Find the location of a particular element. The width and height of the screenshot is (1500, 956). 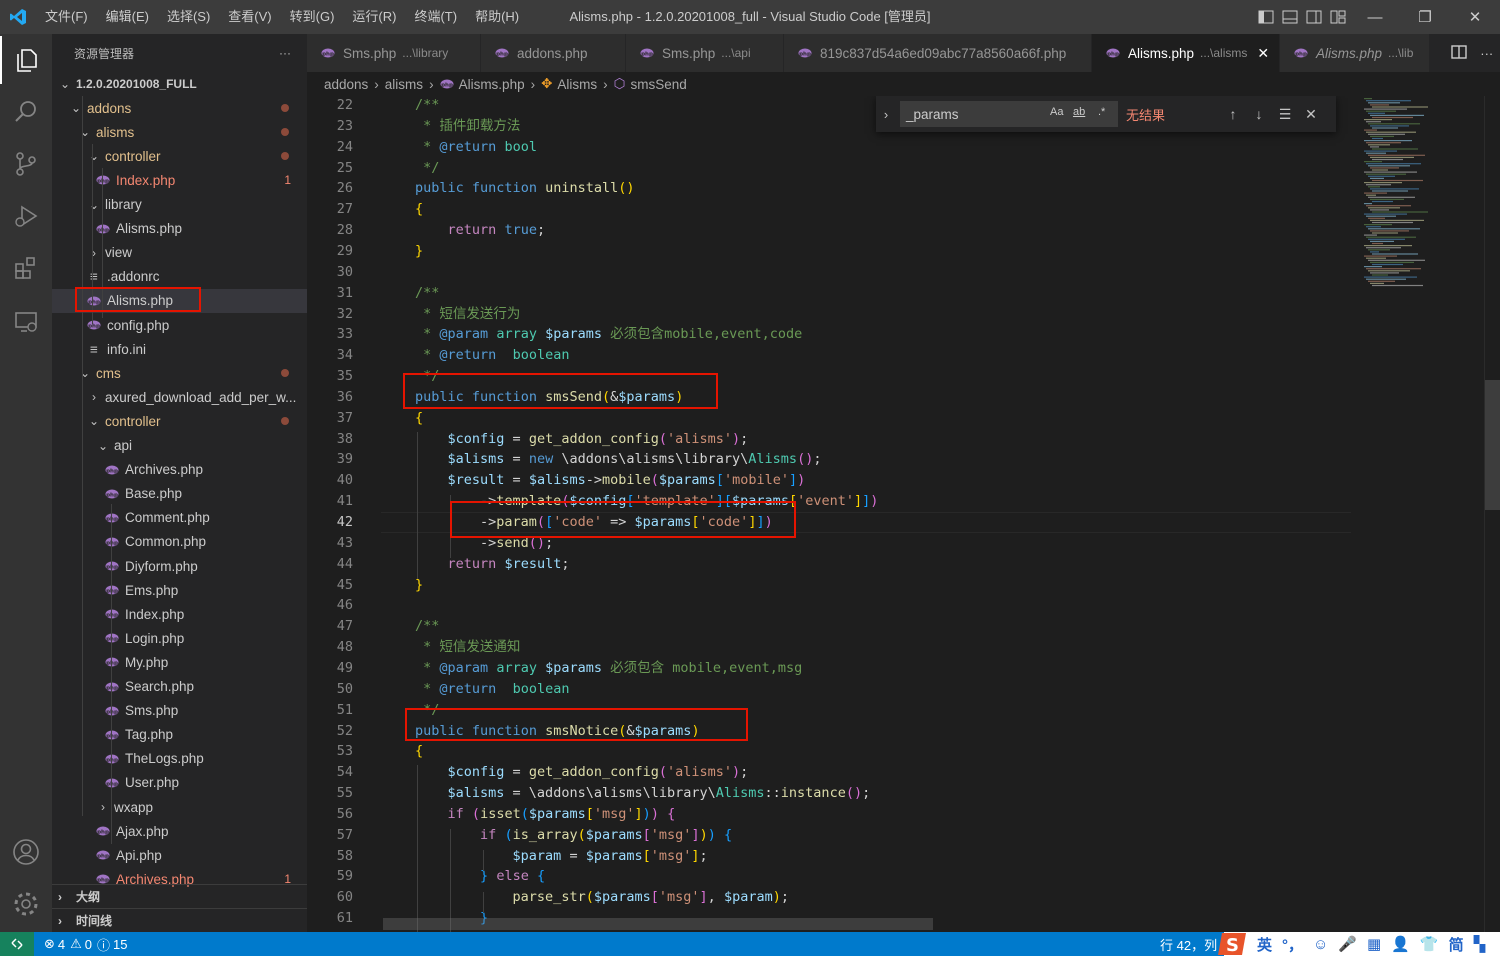

next-match-icon: ↓ is located at coordinates (1259, 114).